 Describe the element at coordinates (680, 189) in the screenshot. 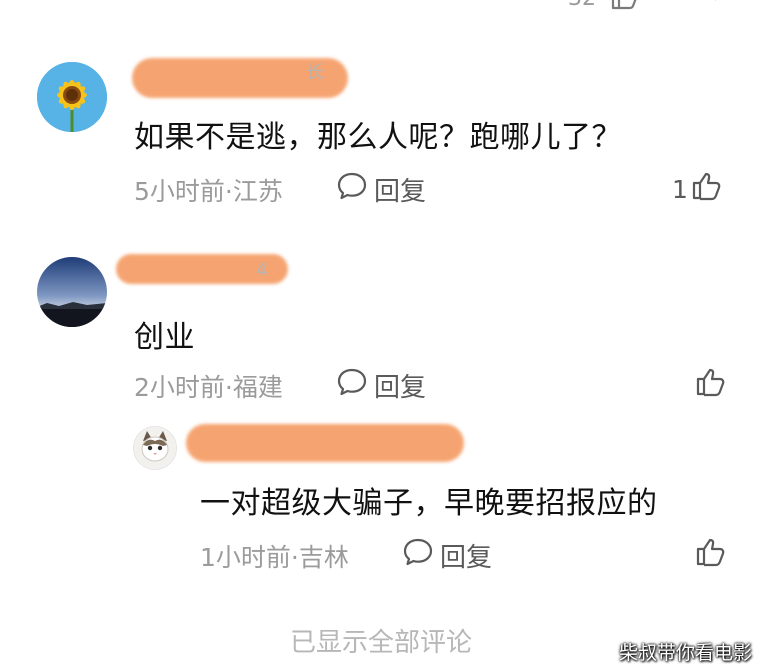

I see `like-count: 1` at that location.